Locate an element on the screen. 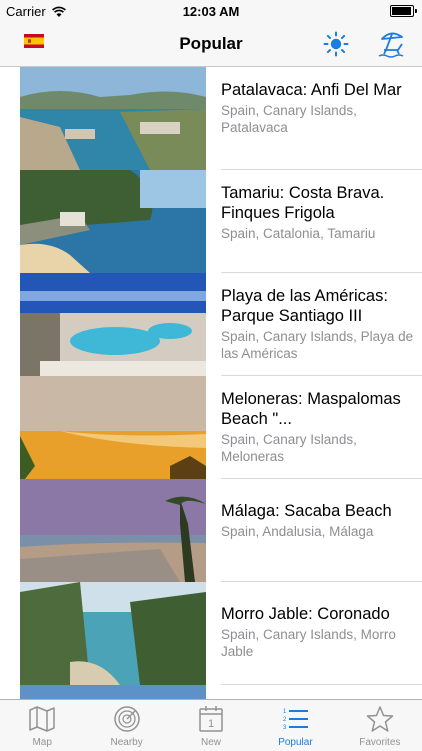 The width and height of the screenshot is (422, 751). tab-label: Popular is located at coordinates (295, 742).